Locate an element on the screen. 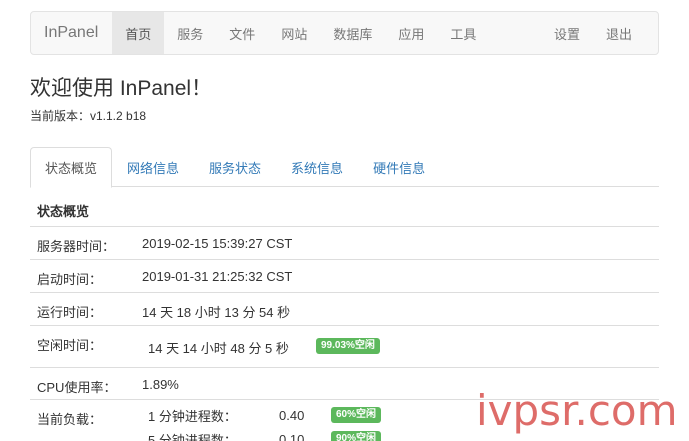 The height and width of the screenshot is (441, 689). boot-time-value: 2019-01-31 21:25:32 CST is located at coordinates (217, 276).